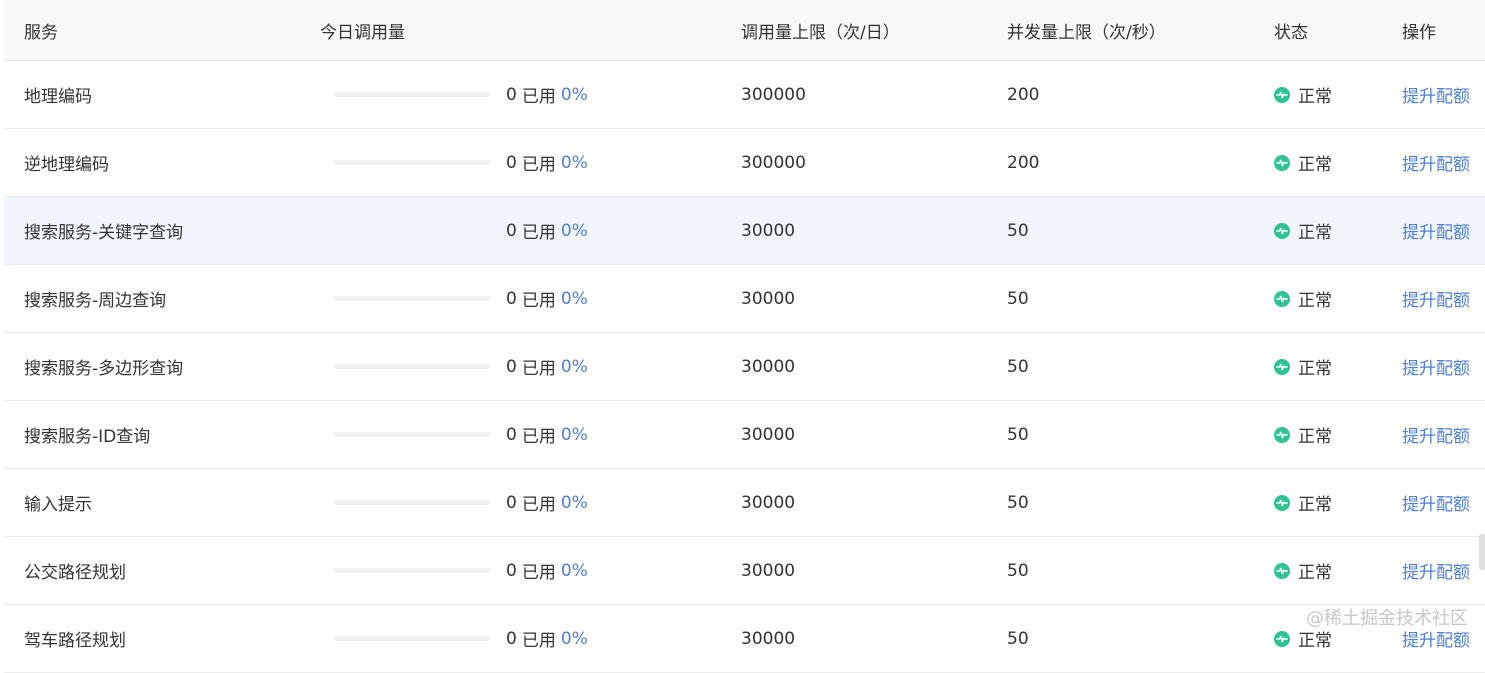 The height and width of the screenshot is (673, 1485). What do you see at coordinates (87, 437) in the screenshot?
I see `service-name: 搜索服务-ID查询` at bounding box center [87, 437].